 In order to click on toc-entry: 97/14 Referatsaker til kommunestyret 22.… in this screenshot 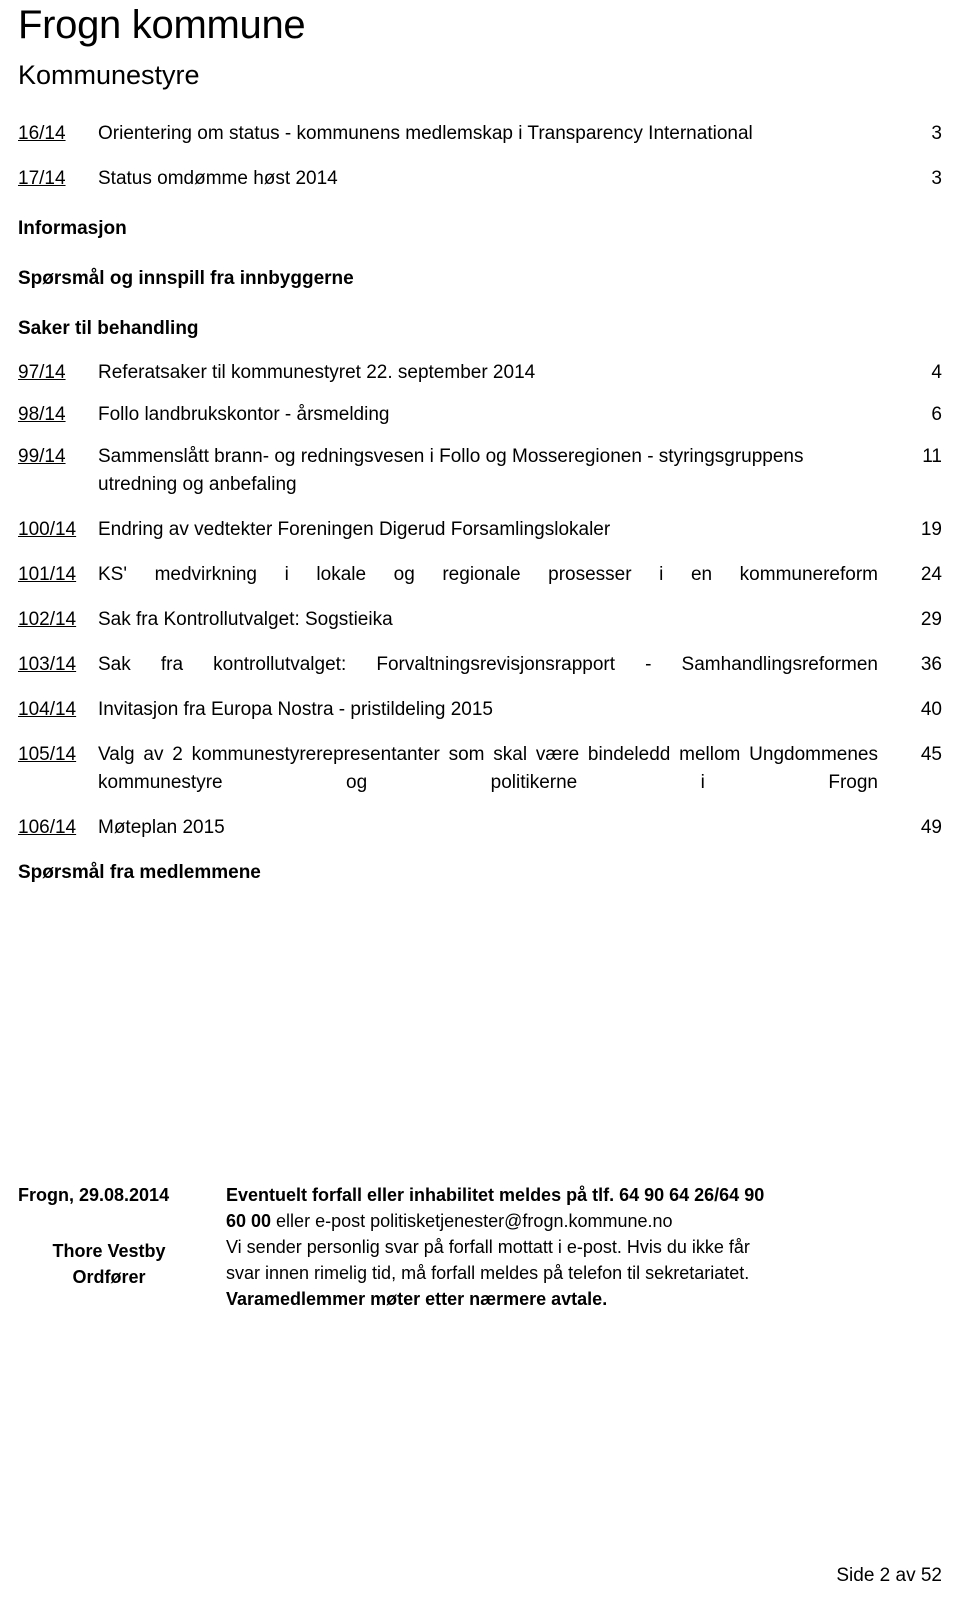, I will do `click(480, 373)`.